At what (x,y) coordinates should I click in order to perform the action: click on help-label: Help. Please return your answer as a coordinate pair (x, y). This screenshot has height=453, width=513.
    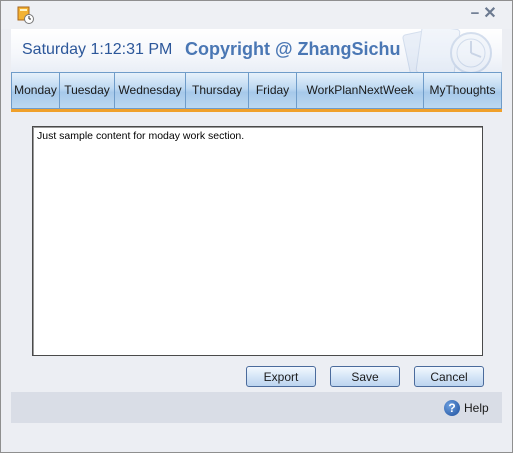
    Looking at the image, I should click on (476, 408).